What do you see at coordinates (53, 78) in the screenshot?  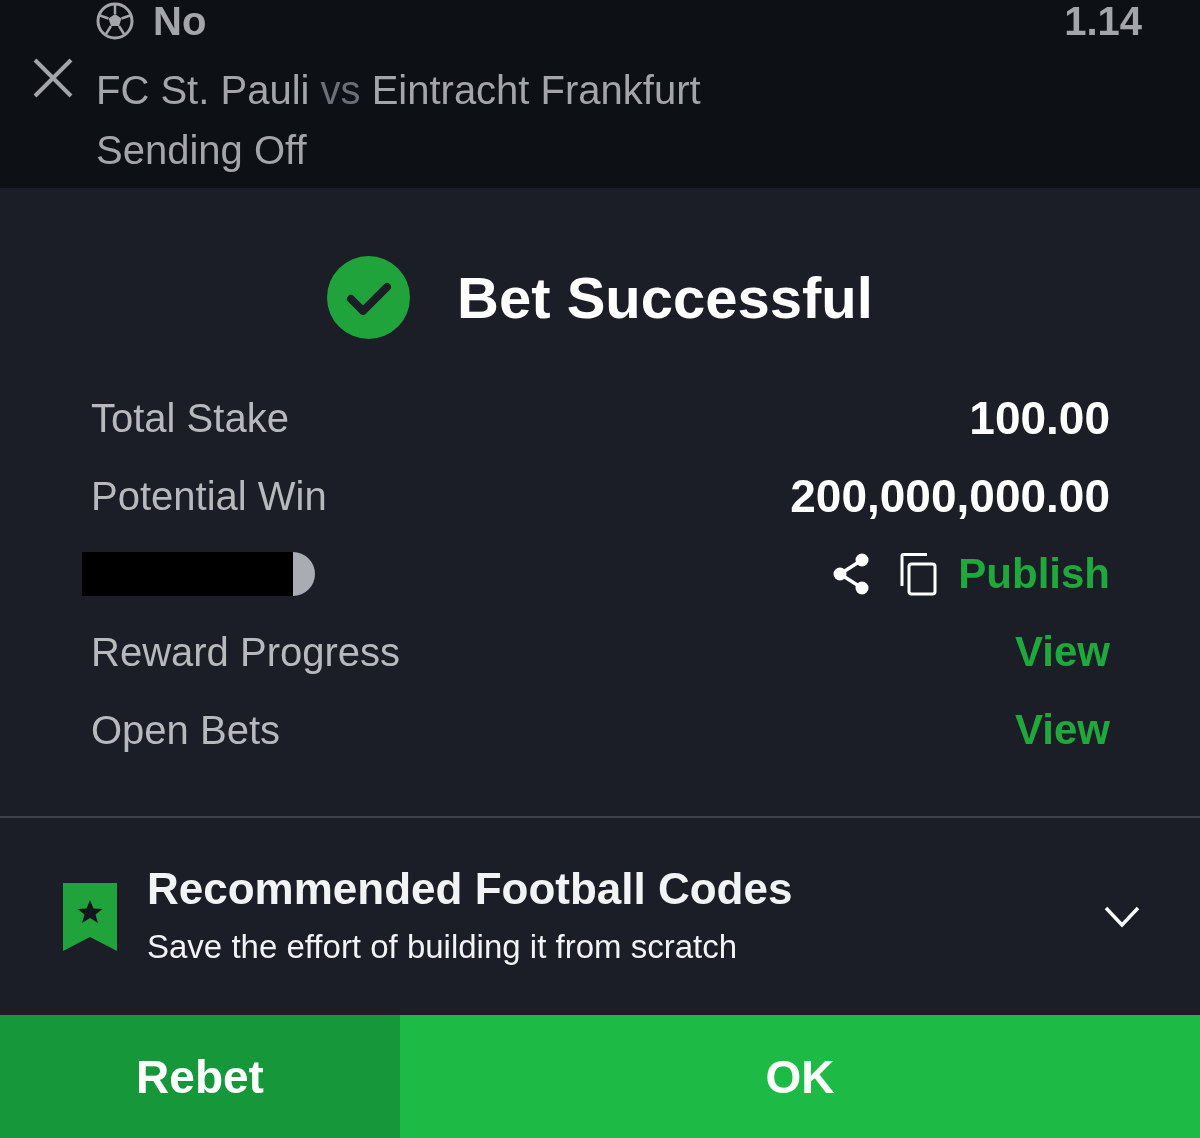 I see `close-icon` at bounding box center [53, 78].